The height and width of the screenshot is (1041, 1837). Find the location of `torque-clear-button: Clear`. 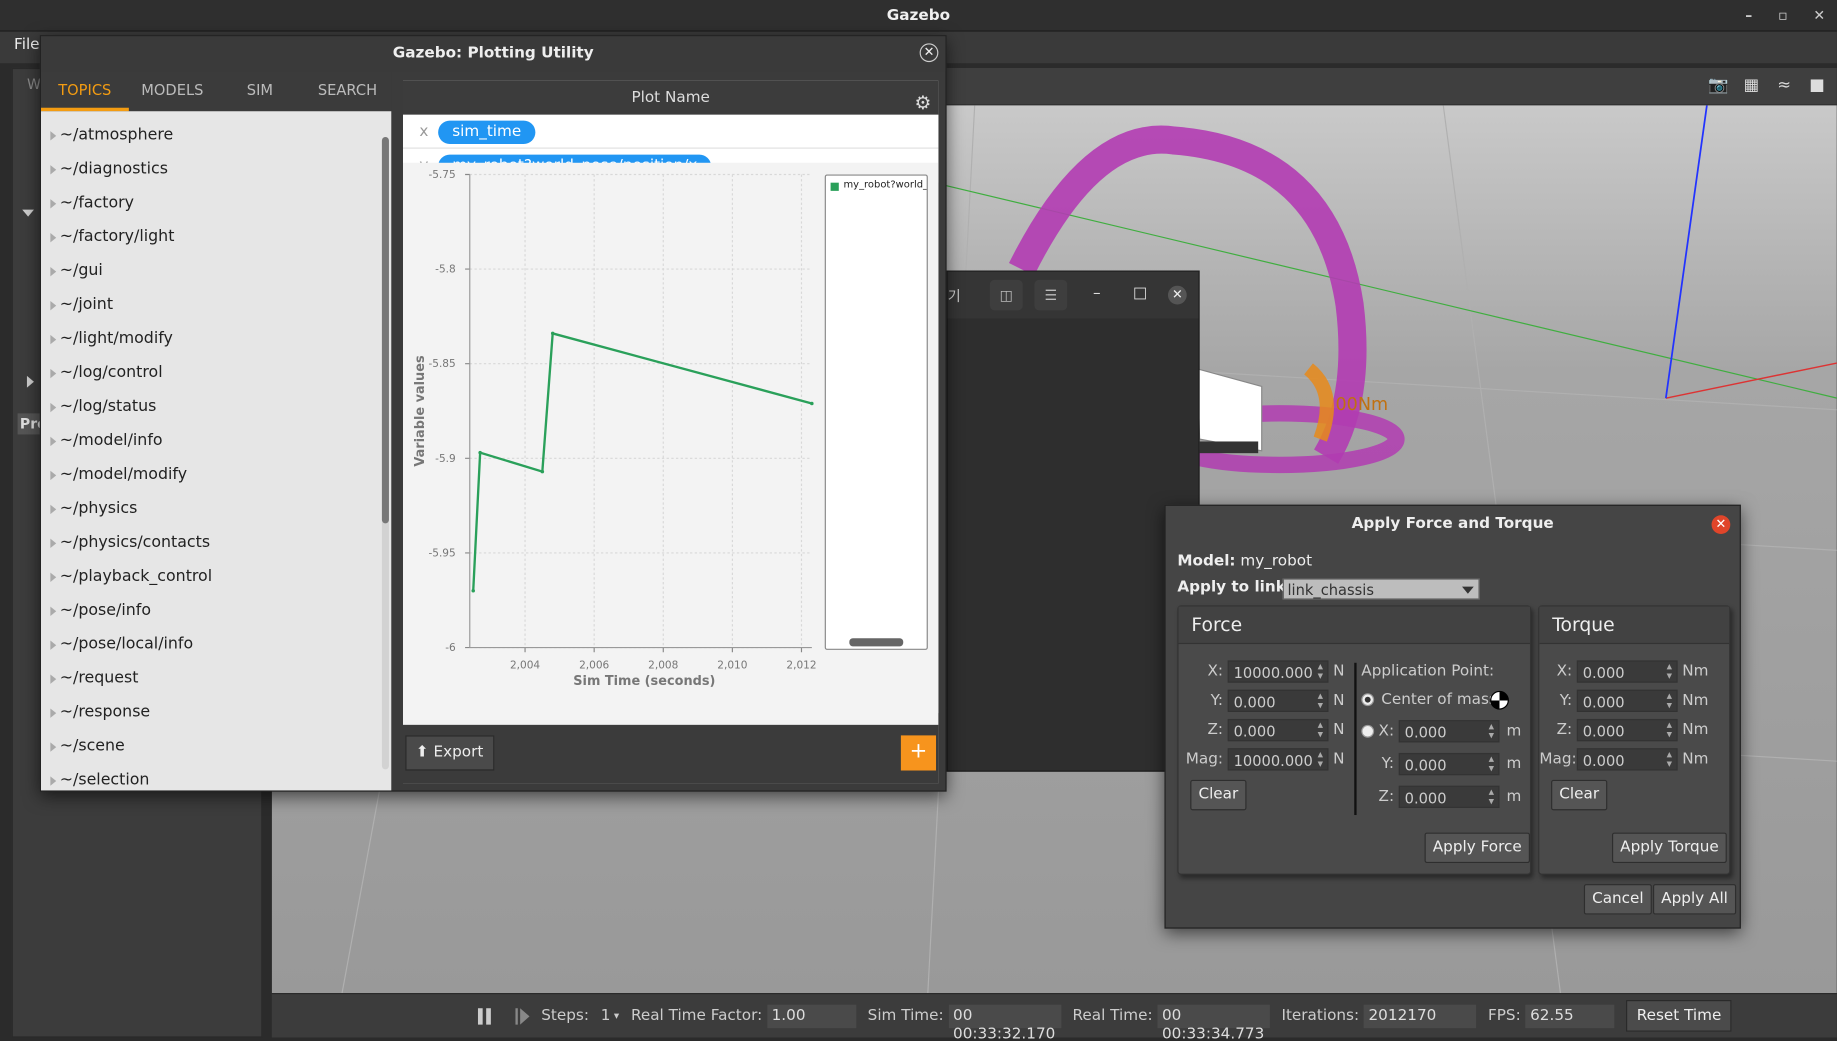

torque-clear-button: Clear is located at coordinates (1579, 795).